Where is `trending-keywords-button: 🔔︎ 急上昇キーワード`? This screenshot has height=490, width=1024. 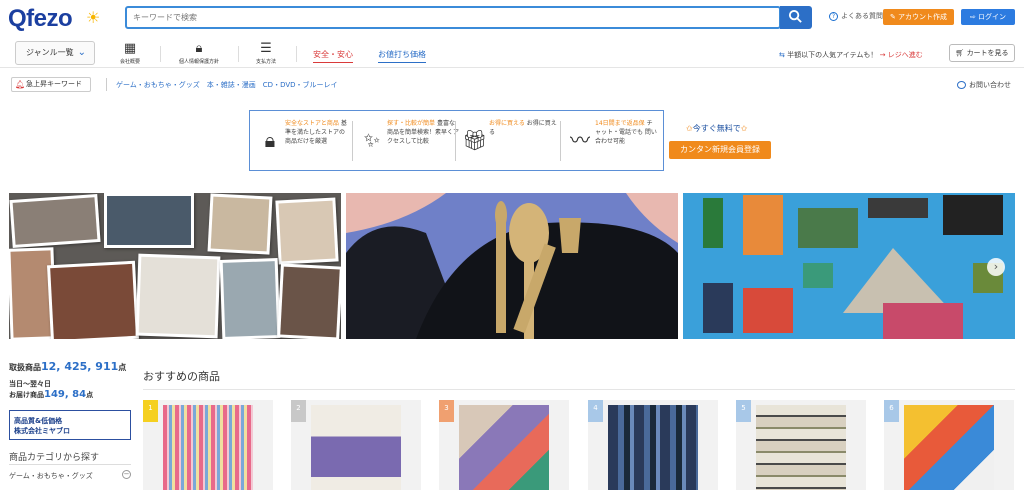 trending-keywords-button: 🔔︎ 急上昇キーワード is located at coordinates (51, 84).